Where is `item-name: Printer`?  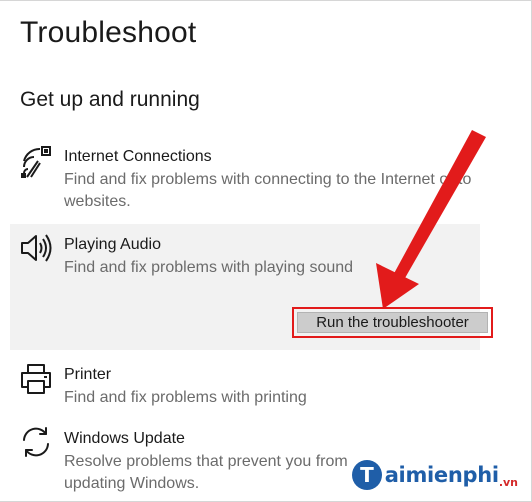
item-name: Printer is located at coordinates (88, 374).